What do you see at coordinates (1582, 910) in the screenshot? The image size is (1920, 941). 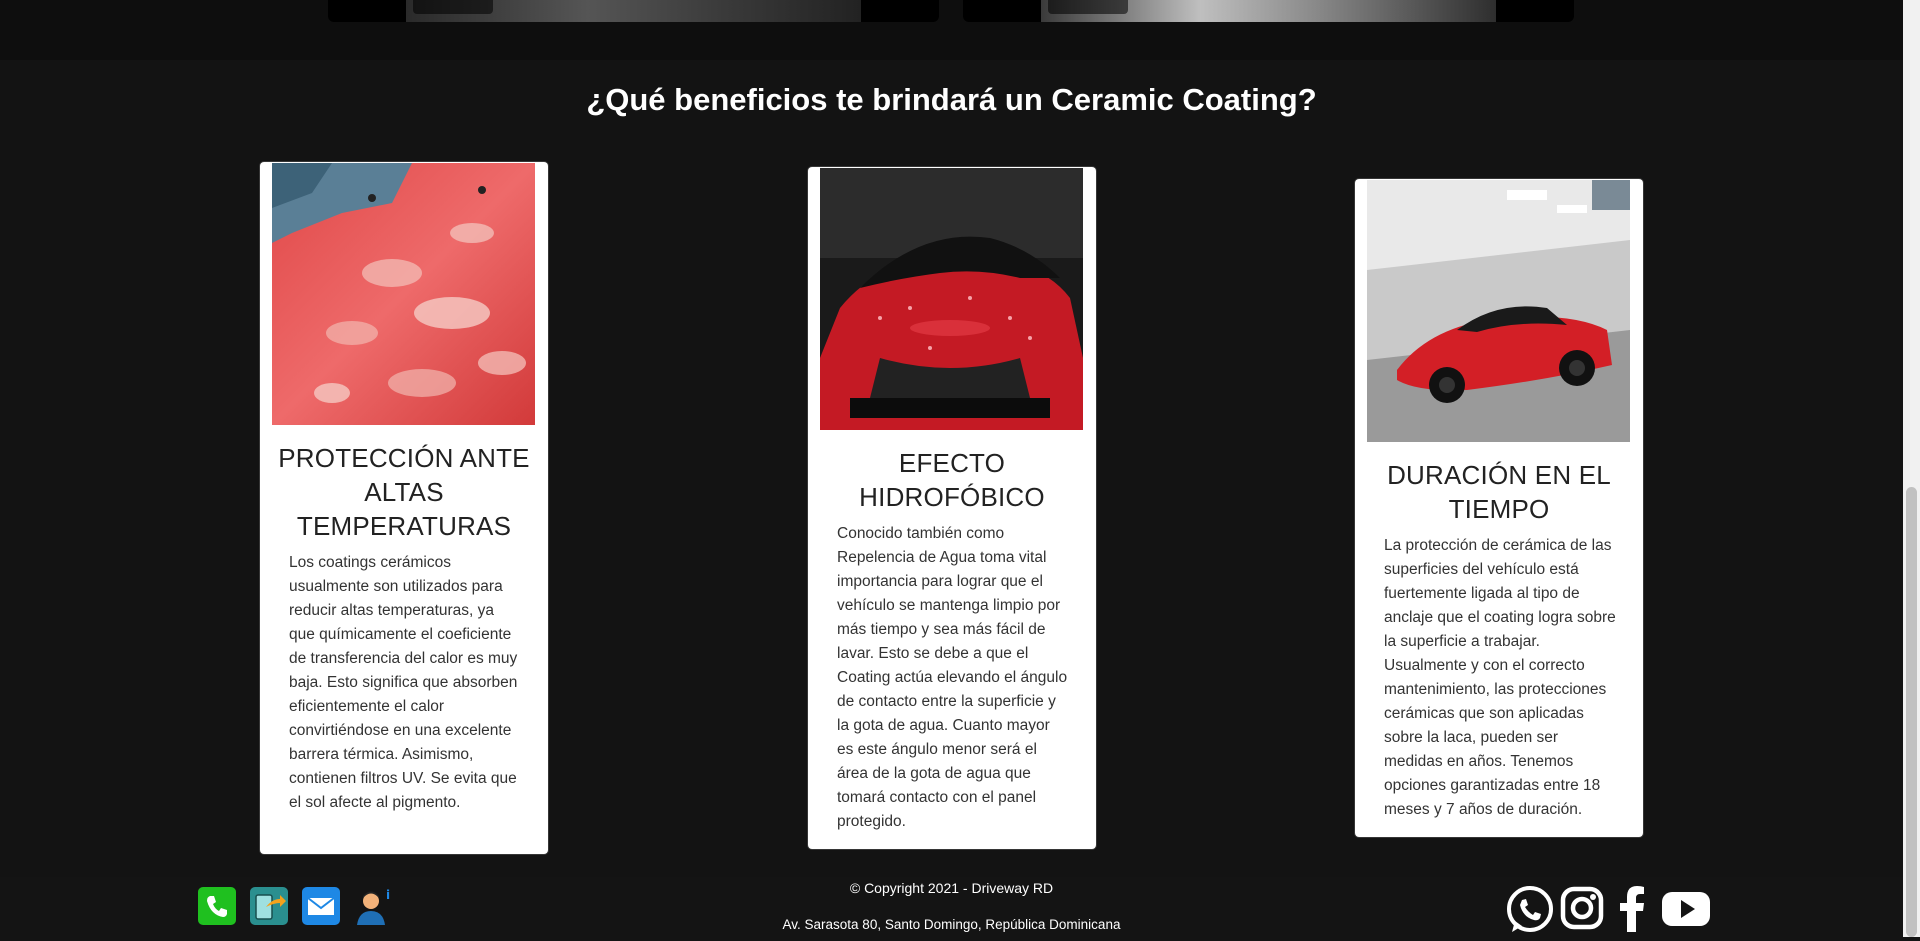 I see `instagram-icon` at bounding box center [1582, 910].